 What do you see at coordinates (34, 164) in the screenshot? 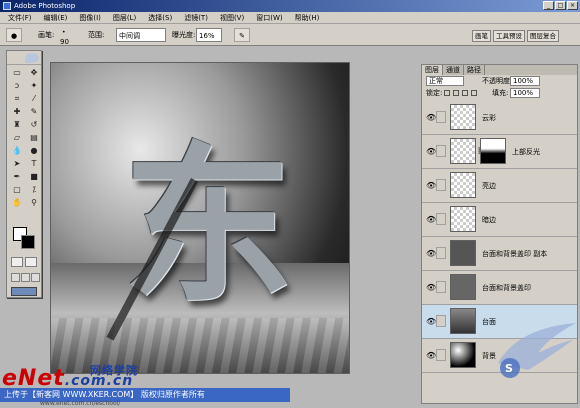
I see `type-tool-icon: T` at bounding box center [34, 164].